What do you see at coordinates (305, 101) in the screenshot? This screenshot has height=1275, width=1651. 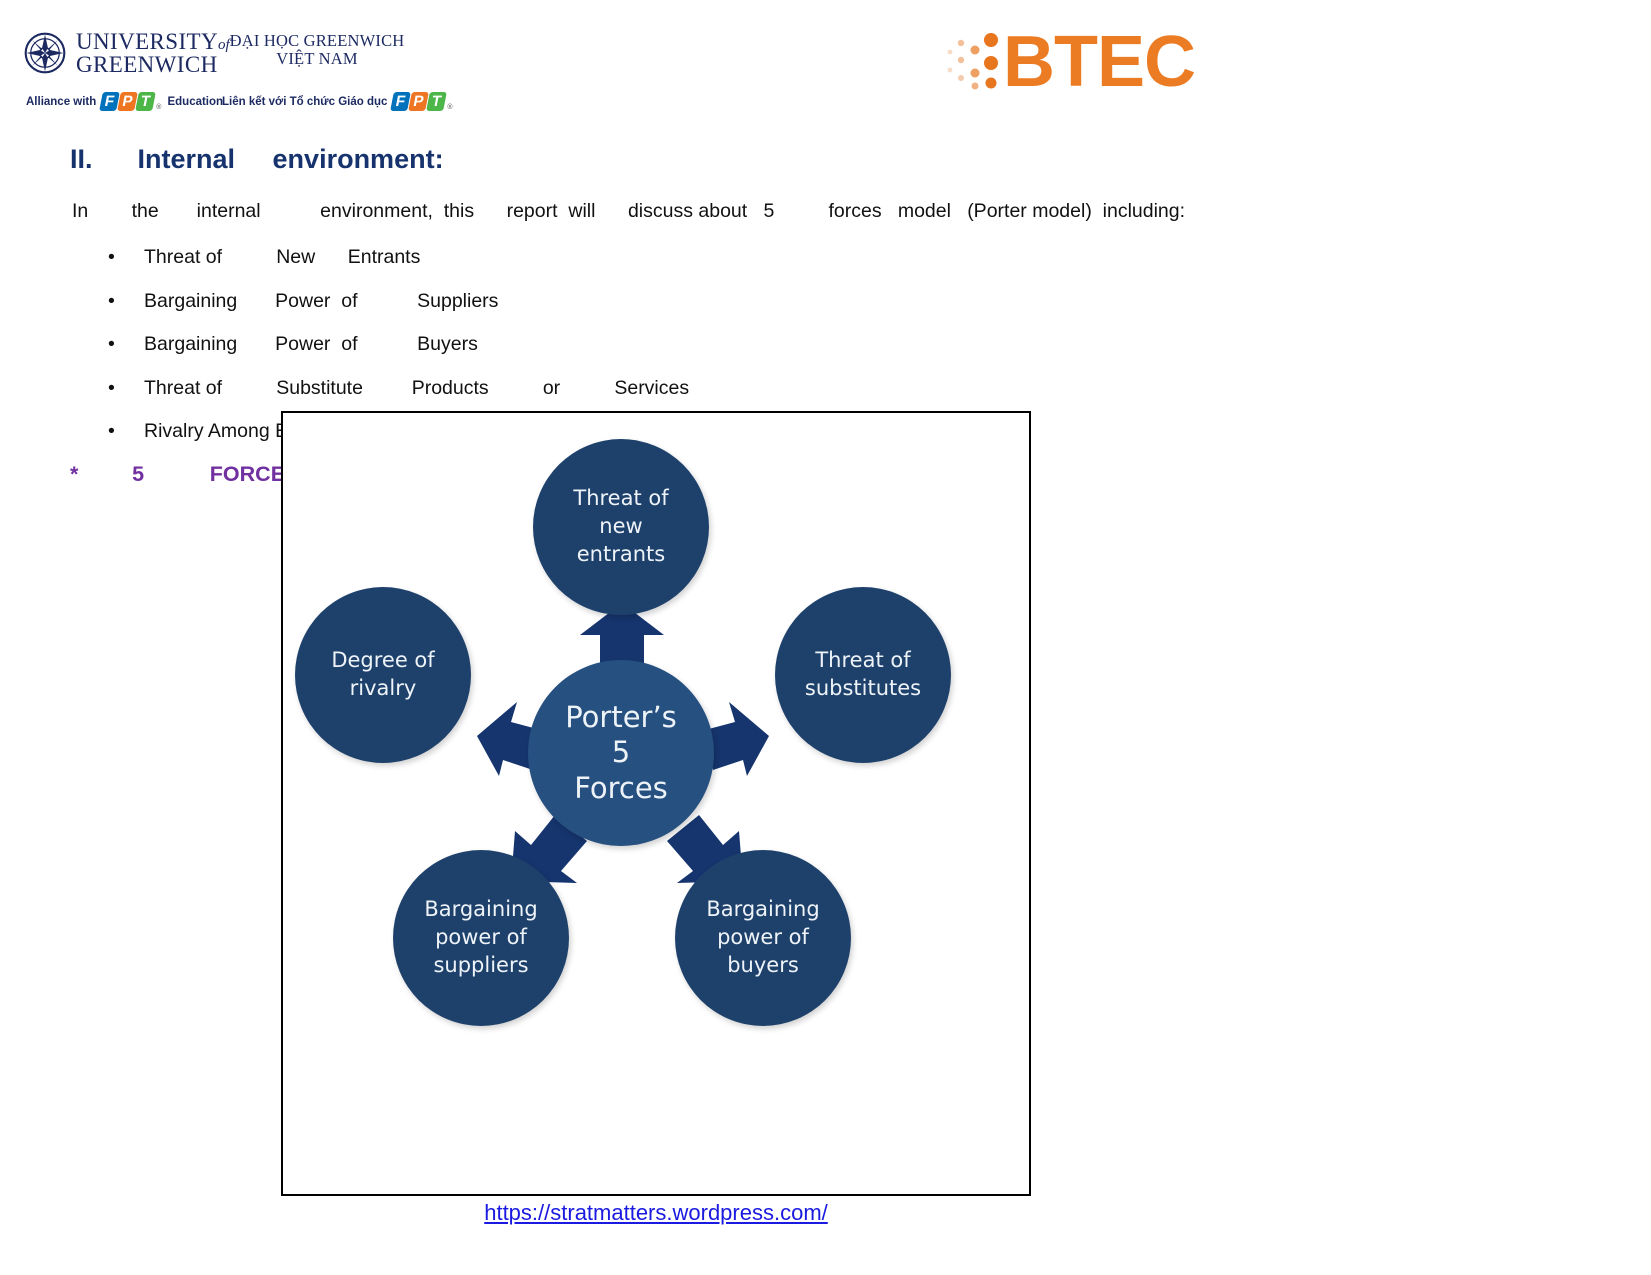 I see `alliance-vi-prefix: Liên kết với Tổ chức Giáo dục` at bounding box center [305, 101].